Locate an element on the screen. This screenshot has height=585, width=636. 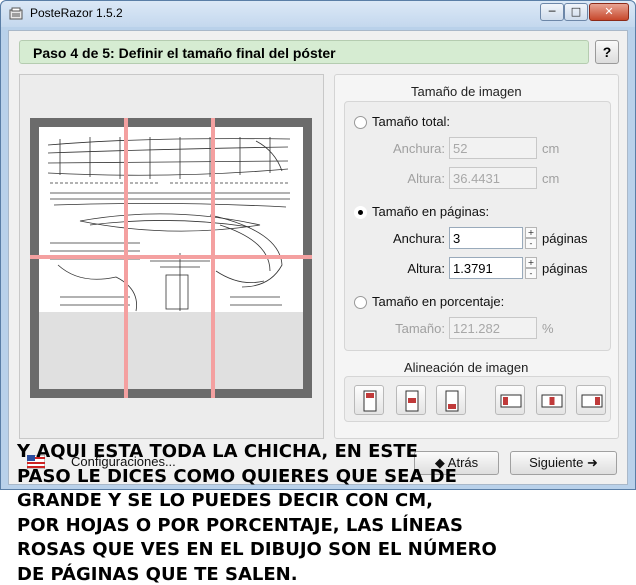
pages-height-label: Altura: is located at coordinates (426, 268).